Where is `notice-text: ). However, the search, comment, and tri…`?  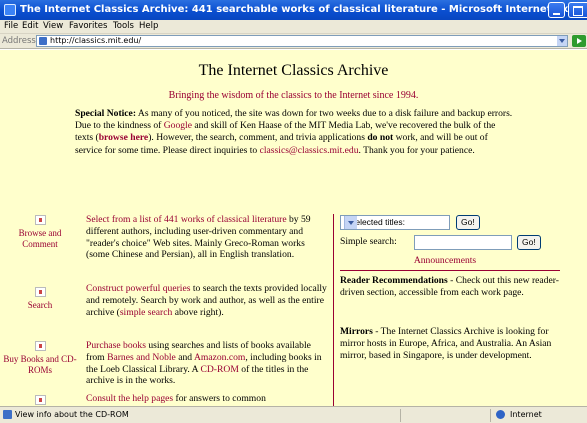 notice-text: ). However, the search, comment, and tri… is located at coordinates (258, 138).